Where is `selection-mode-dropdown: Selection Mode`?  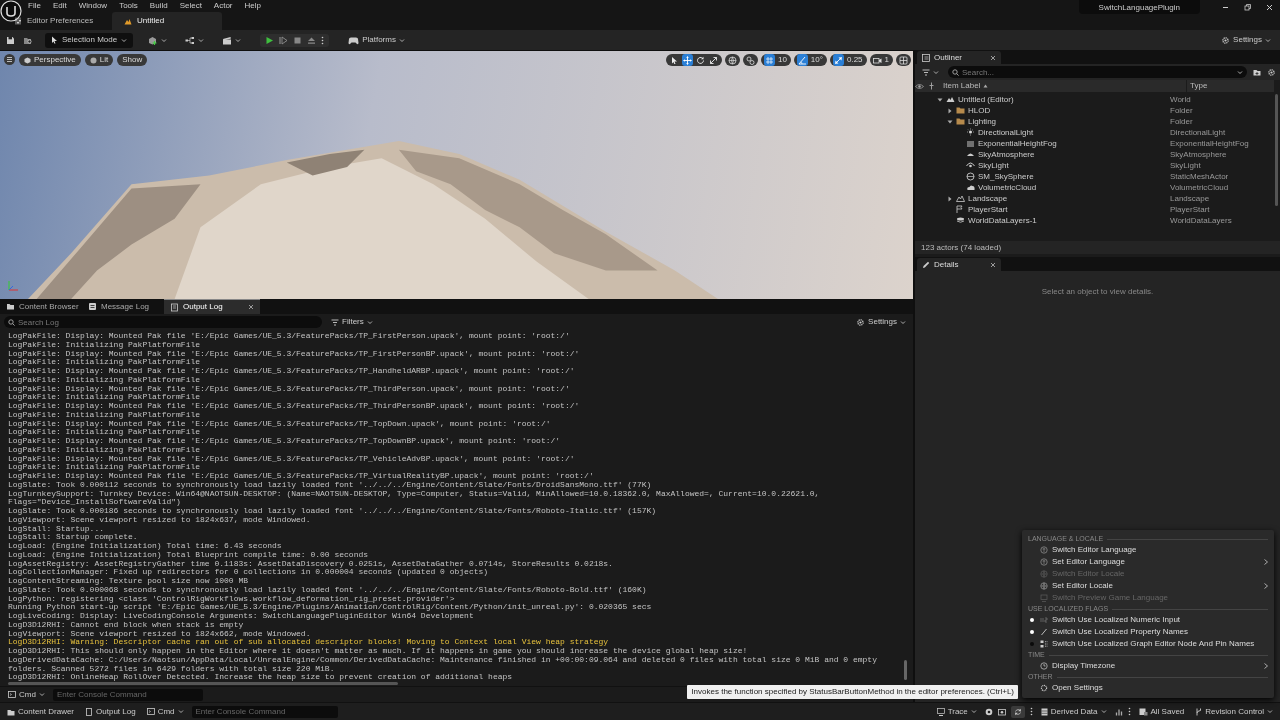 selection-mode-dropdown: Selection Mode is located at coordinates (89, 40).